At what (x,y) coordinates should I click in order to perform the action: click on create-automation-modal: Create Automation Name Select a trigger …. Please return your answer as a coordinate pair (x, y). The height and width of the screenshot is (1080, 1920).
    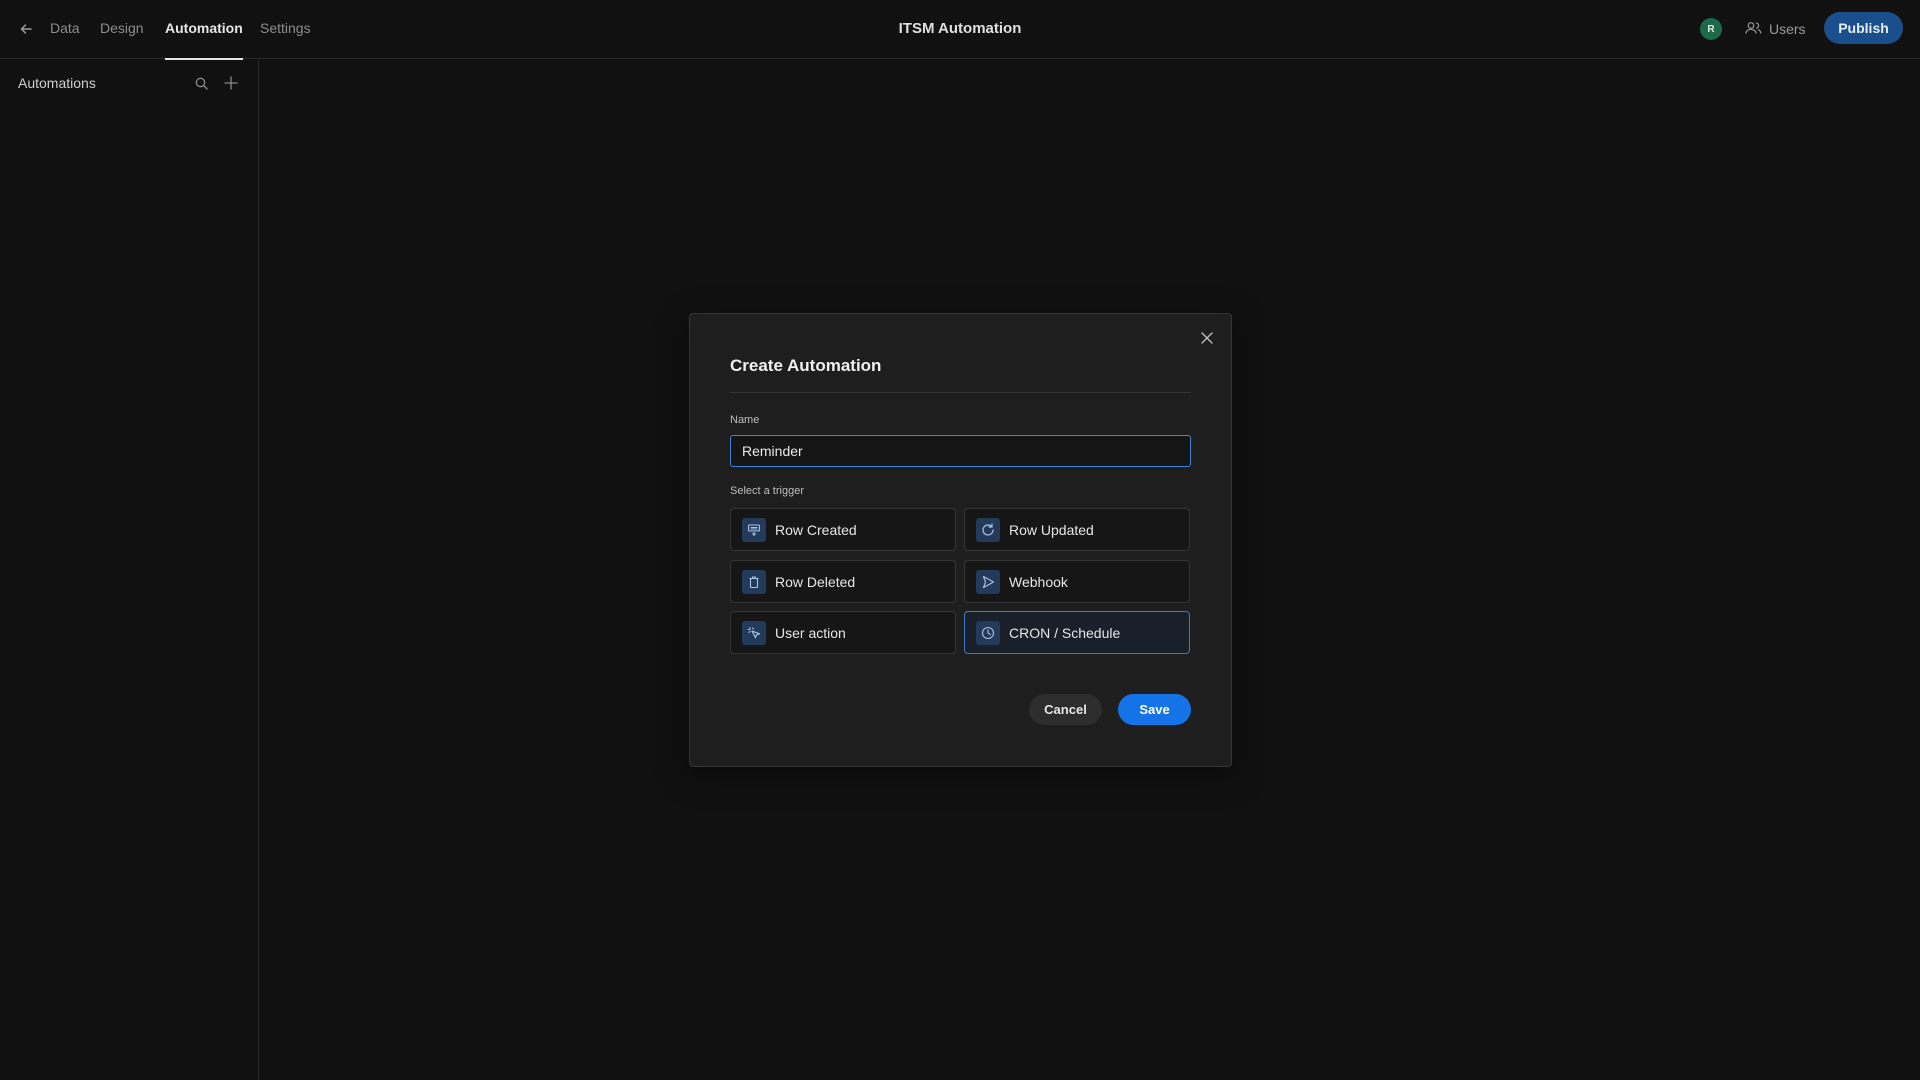
    Looking at the image, I should click on (960, 540).